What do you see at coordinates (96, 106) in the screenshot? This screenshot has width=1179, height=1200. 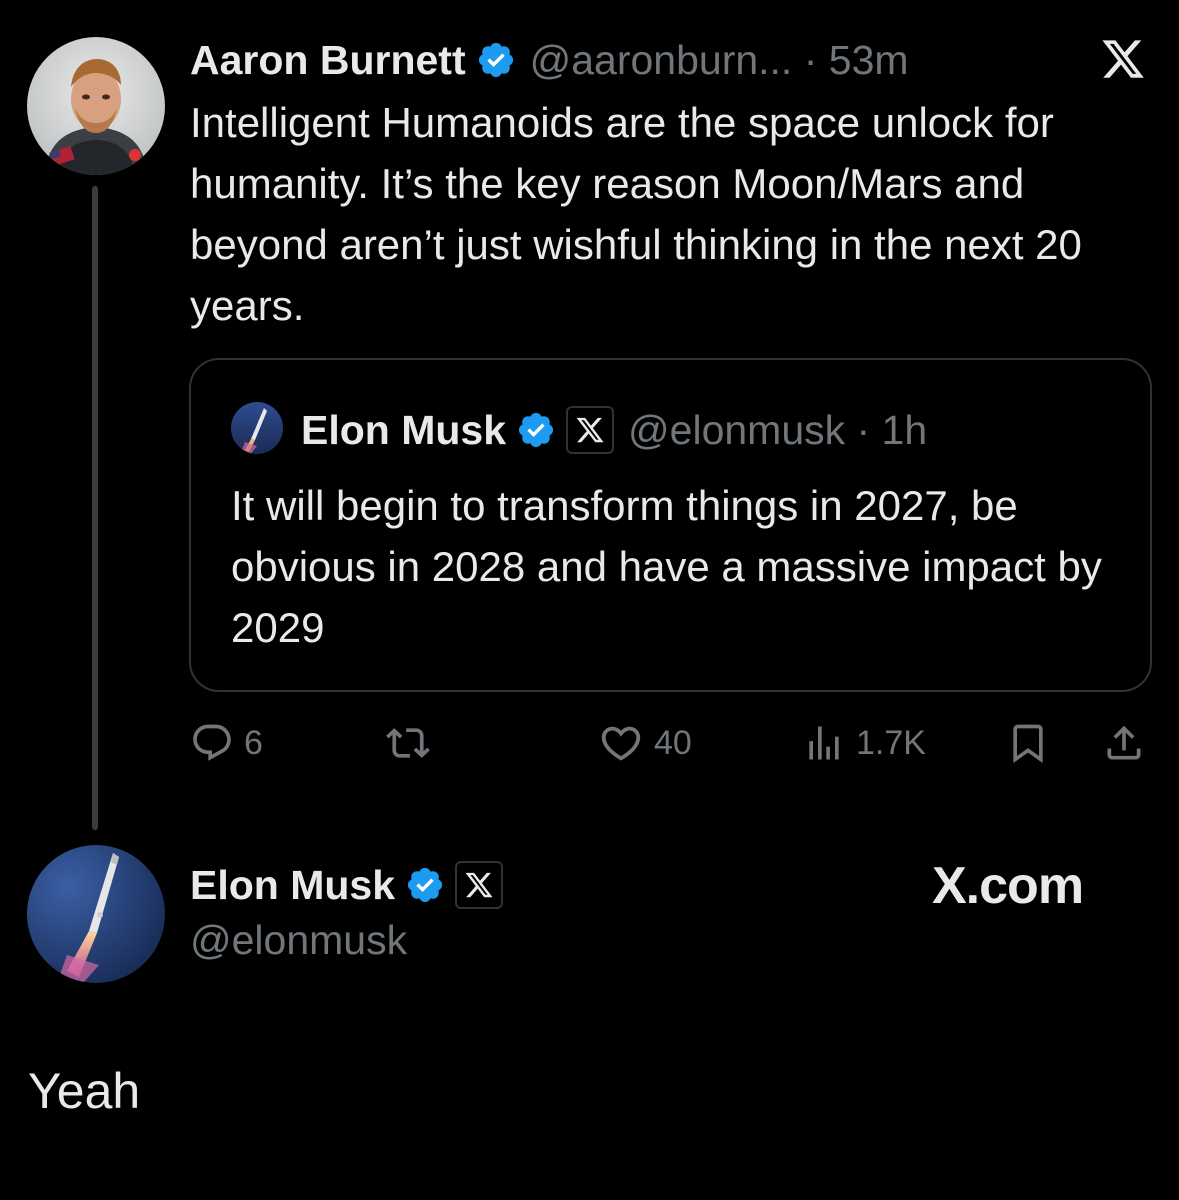 I see `author-avatar` at bounding box center [96, 106].